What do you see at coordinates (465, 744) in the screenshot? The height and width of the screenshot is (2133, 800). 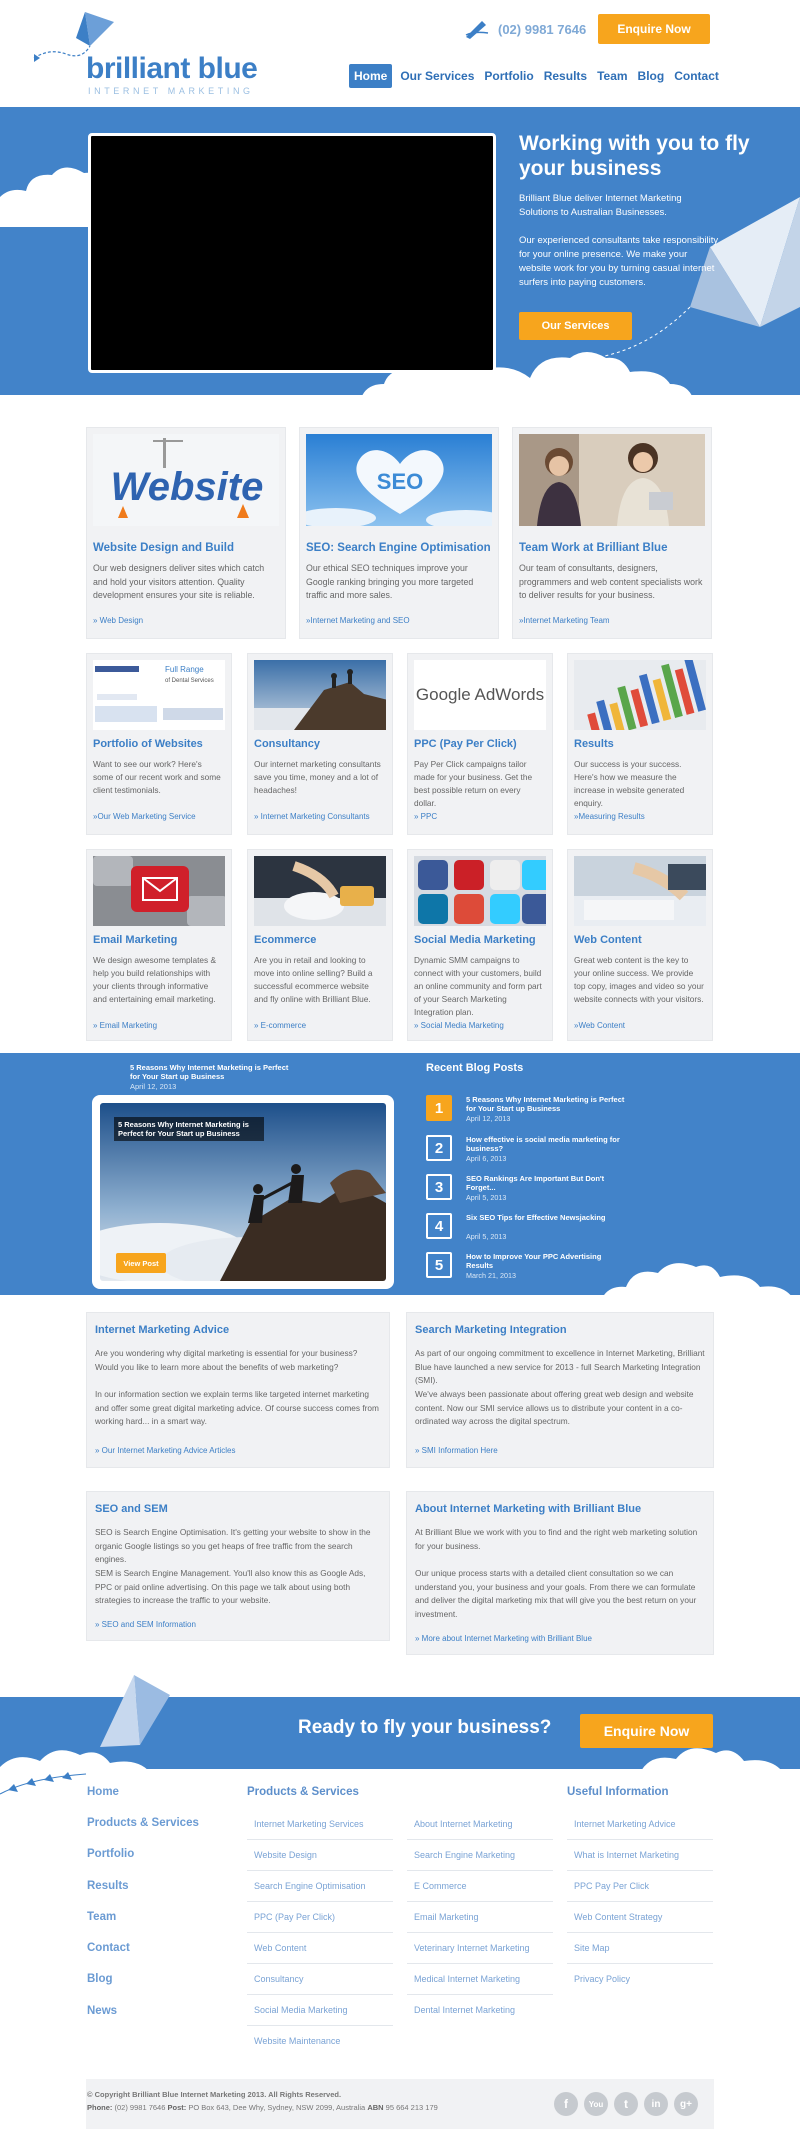 I see `card-title: PPC (Pay Per Click)` at bounding box center [465, 744].